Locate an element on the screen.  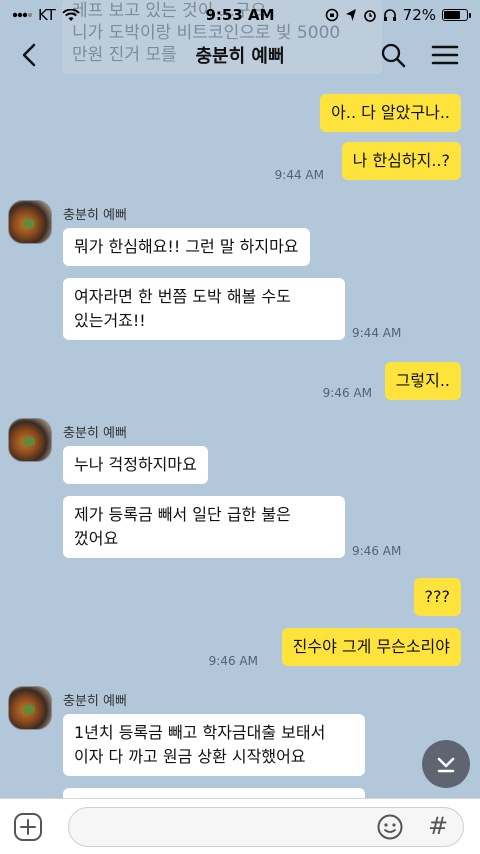
message-bubble-received: 뭐가 한심해요!! 그런 말 하지마요 is located at coordinates (186, 247).